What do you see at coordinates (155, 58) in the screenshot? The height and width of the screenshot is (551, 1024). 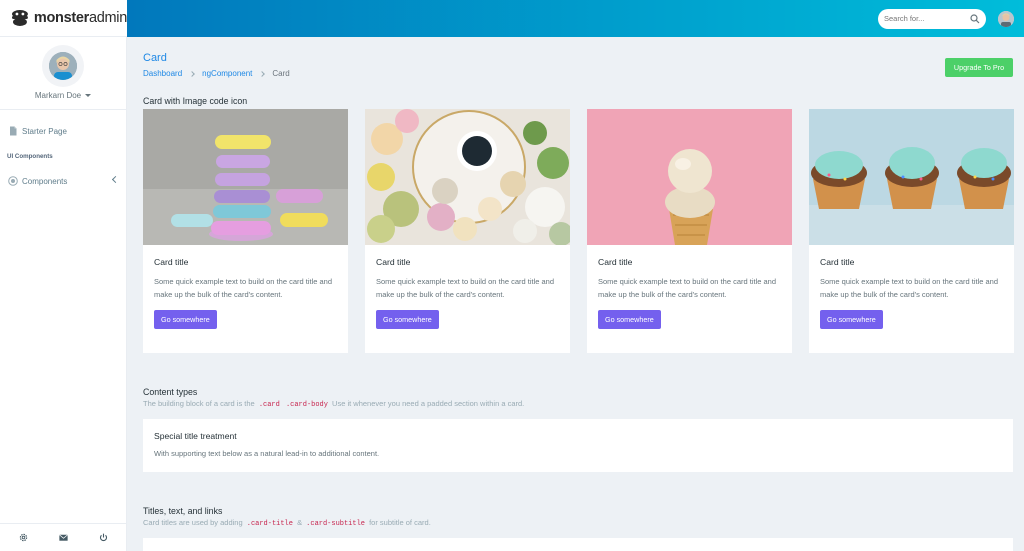 I see `page-title: Card` at bounding box center [155, 58].